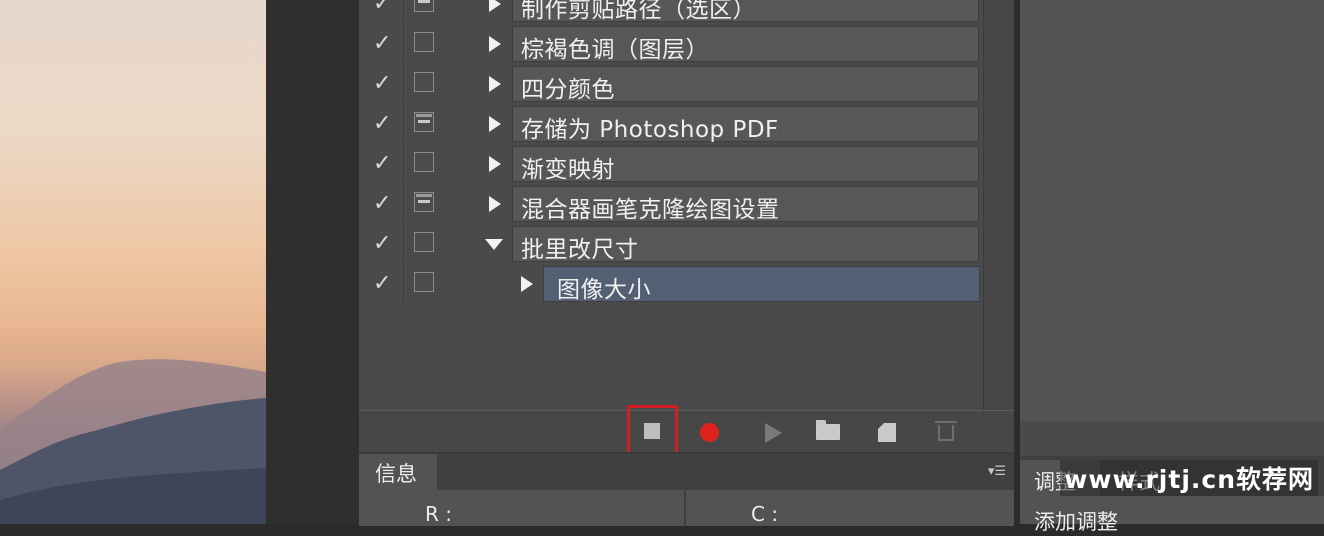  What do you see at coordinates (671, 244) in the screenshot?
I see `action-set-row-expanded: ✓ 批里改尺寸` at bounding box center [671, 244].